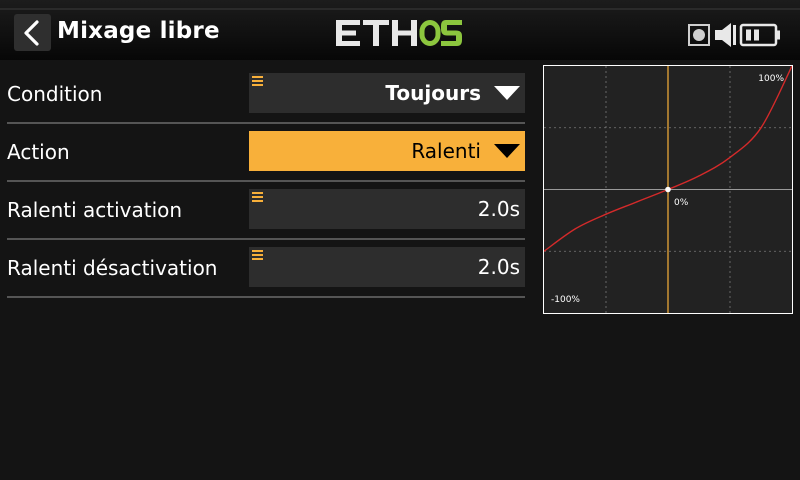  I want to click on condition-label: Condition, so click(55, 94).